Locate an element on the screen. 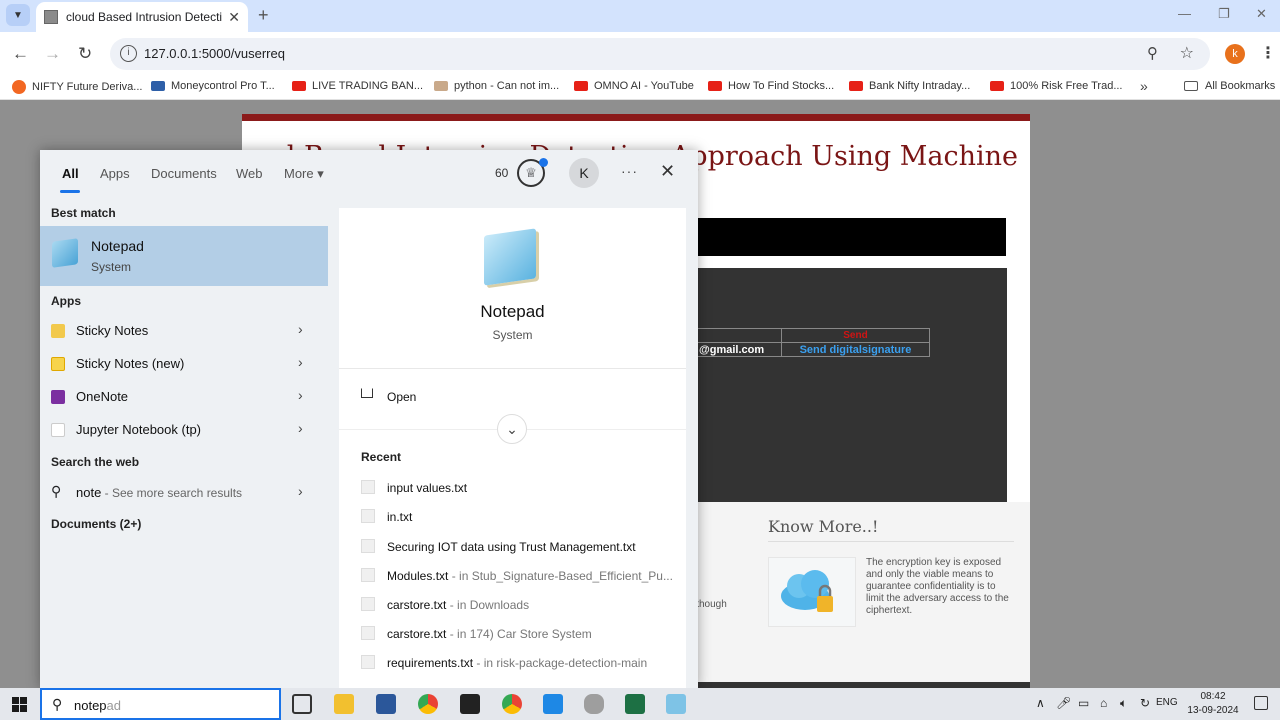  expand-chevron-icon: ⌄ is located at coordinates (512, 429).